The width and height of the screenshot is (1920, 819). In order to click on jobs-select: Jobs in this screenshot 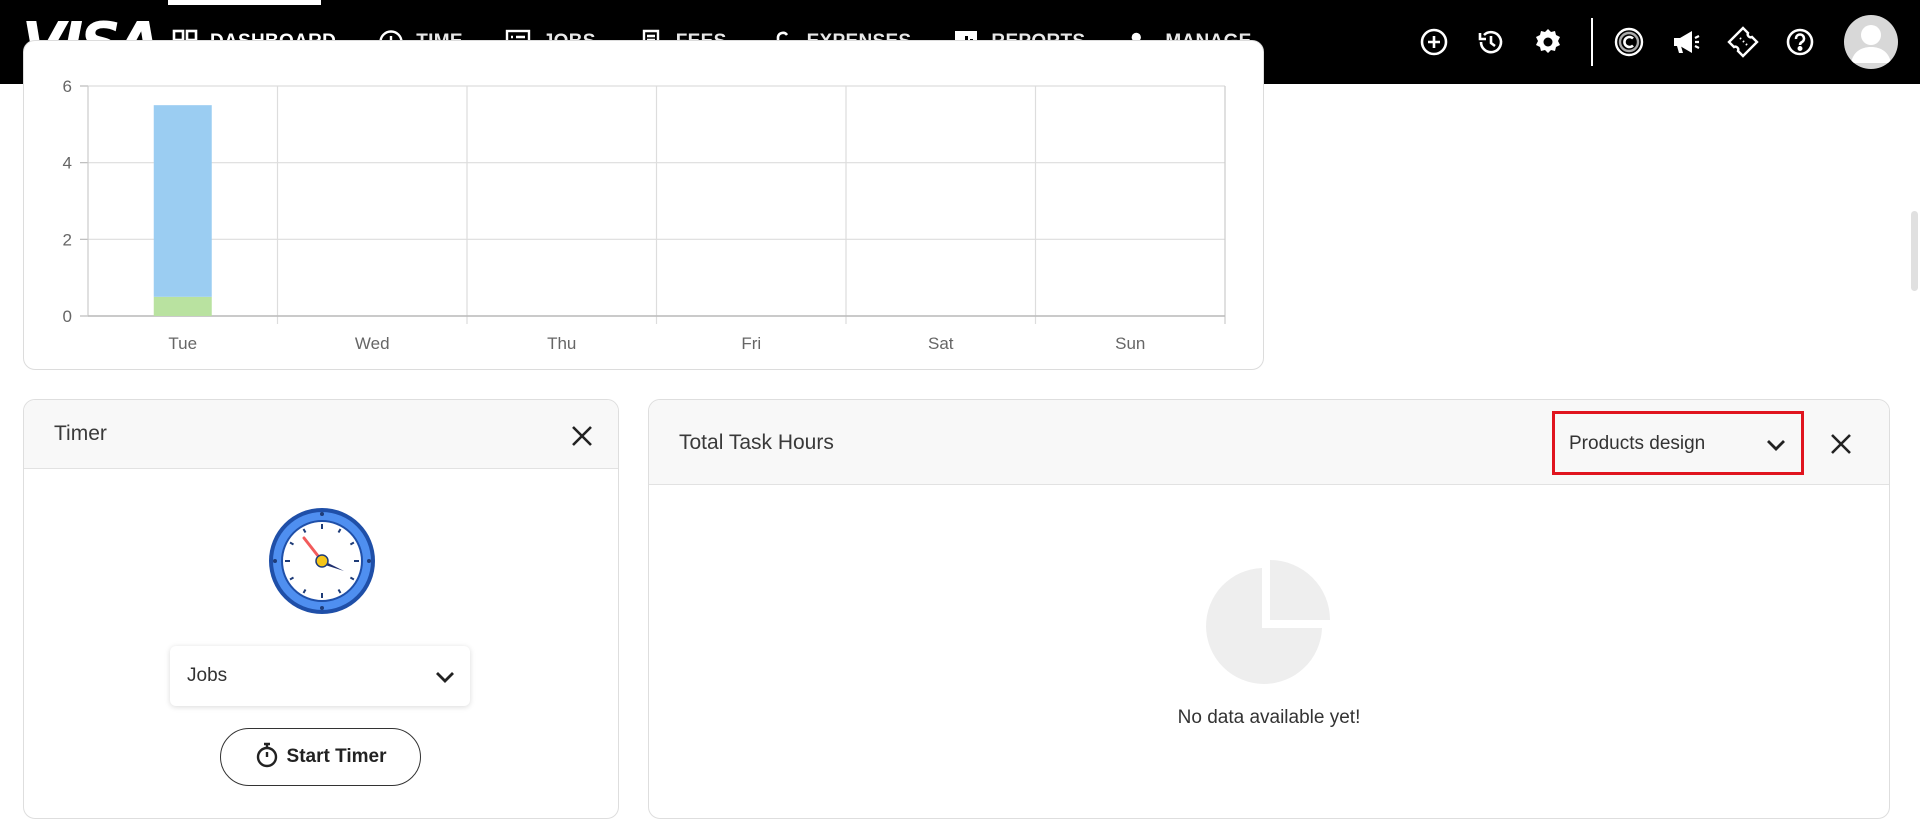, I will do `click(320, 676)`.